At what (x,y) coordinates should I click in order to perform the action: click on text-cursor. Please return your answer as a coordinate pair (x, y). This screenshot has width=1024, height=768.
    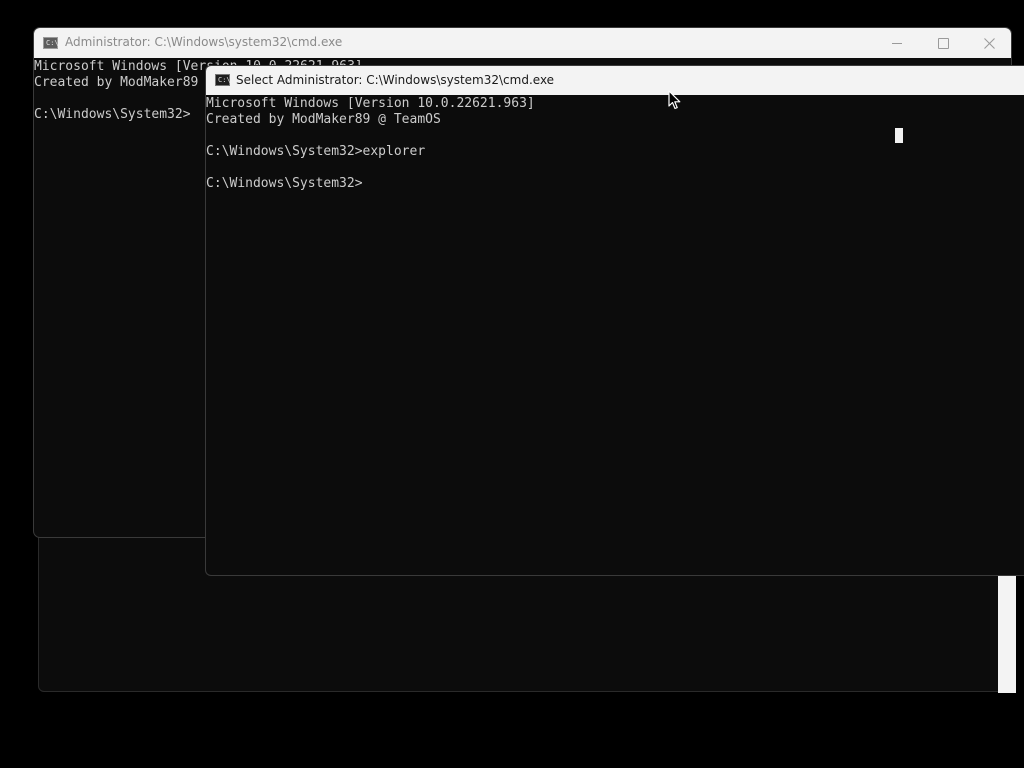
    Looking at the image, I should click on (899, 135).